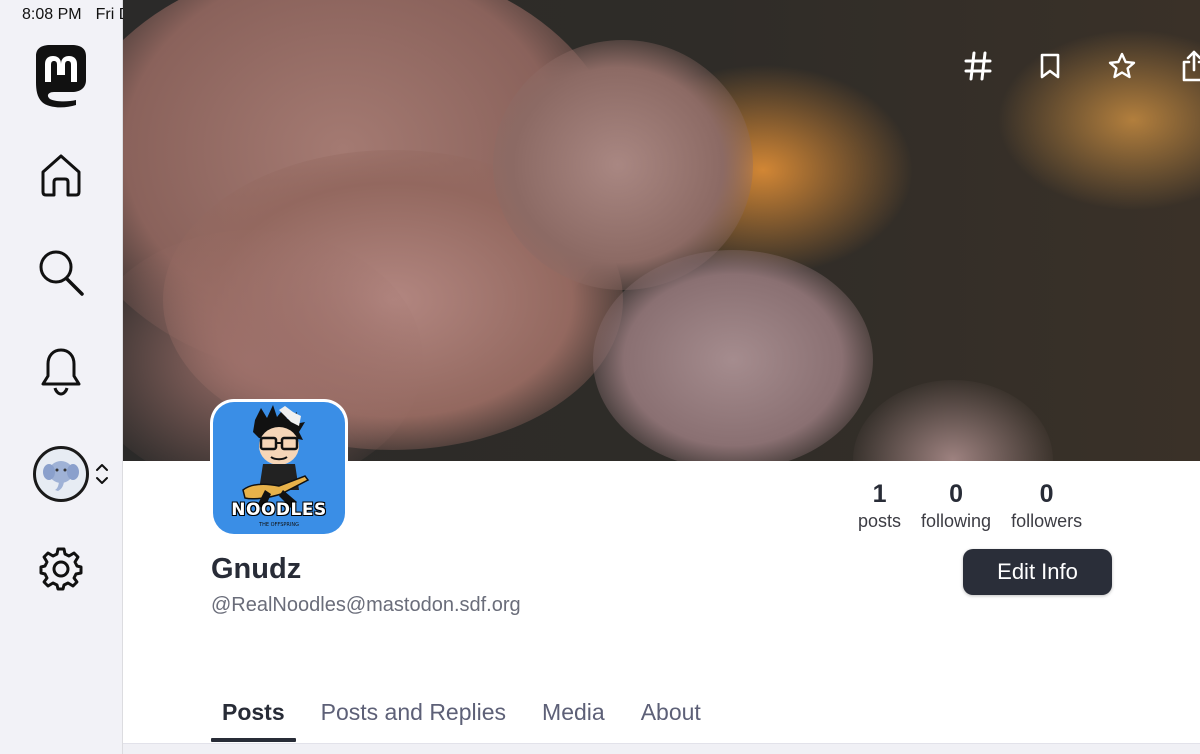 This screenshot has height=754, width=1200. Describe the element at coordinates (279, 510) in the screenshot. I see `avatar-caption: NOODLES` at that location.